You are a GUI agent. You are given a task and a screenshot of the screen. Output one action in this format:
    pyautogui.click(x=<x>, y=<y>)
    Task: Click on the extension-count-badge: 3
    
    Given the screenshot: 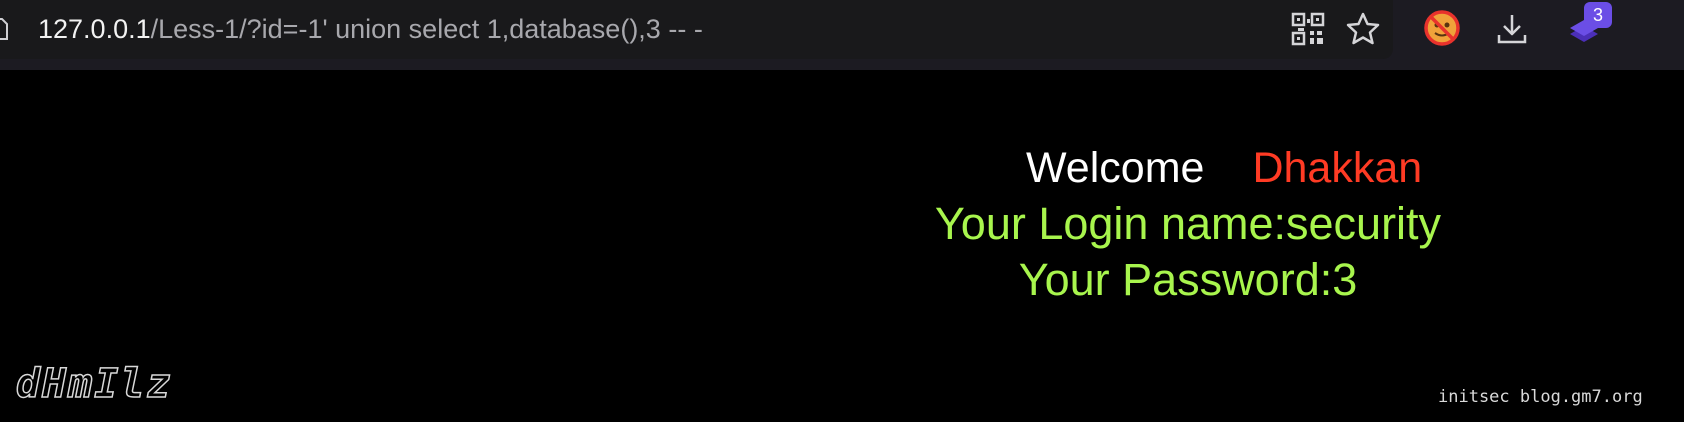 What is the action you would take?
    pyautogui.click(x=1598, y=15)
    